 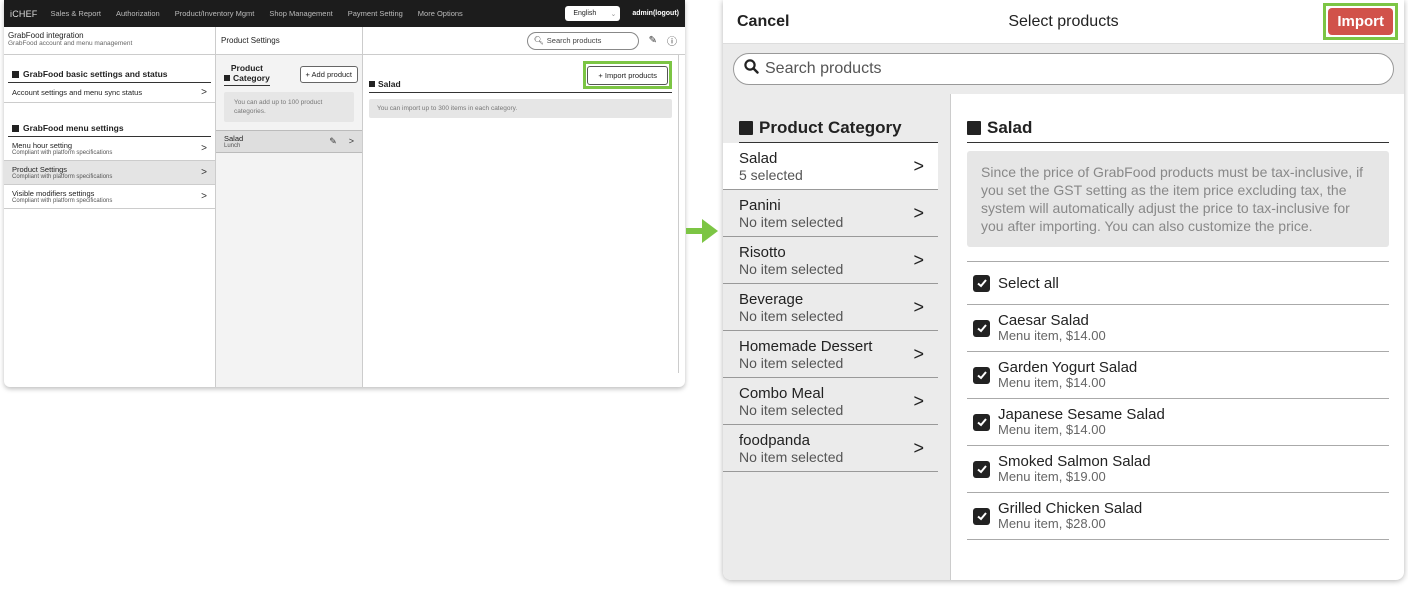 I want to click on category-item-beverage: Beverage No item selected >, so click(x=830, y=307).